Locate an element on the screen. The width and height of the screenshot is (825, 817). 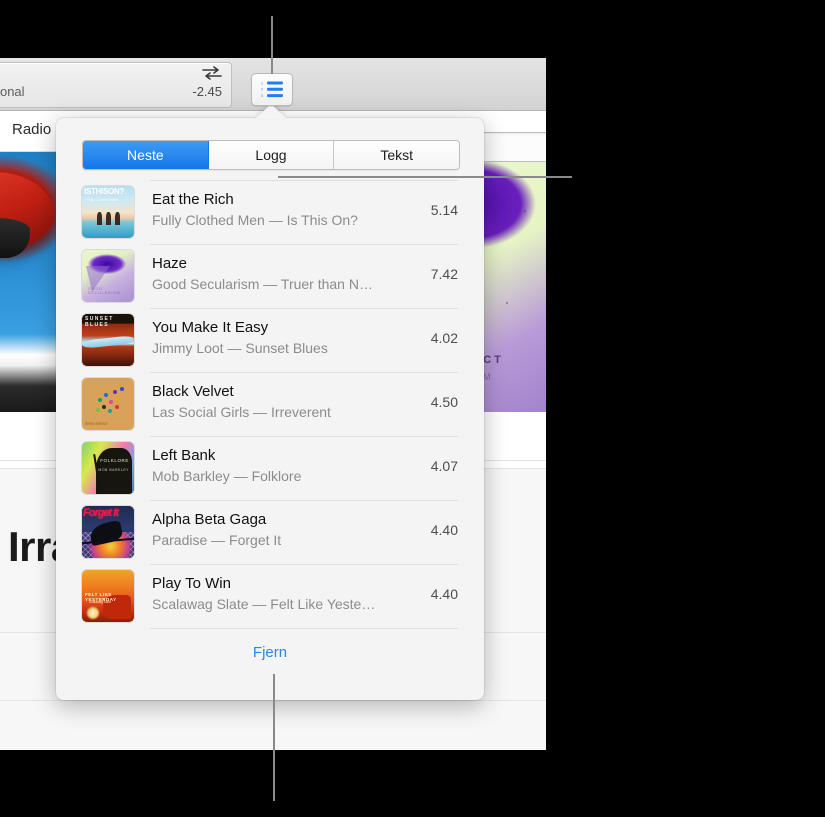
track-duration: 7.42 is located at coordinates (444, 274).